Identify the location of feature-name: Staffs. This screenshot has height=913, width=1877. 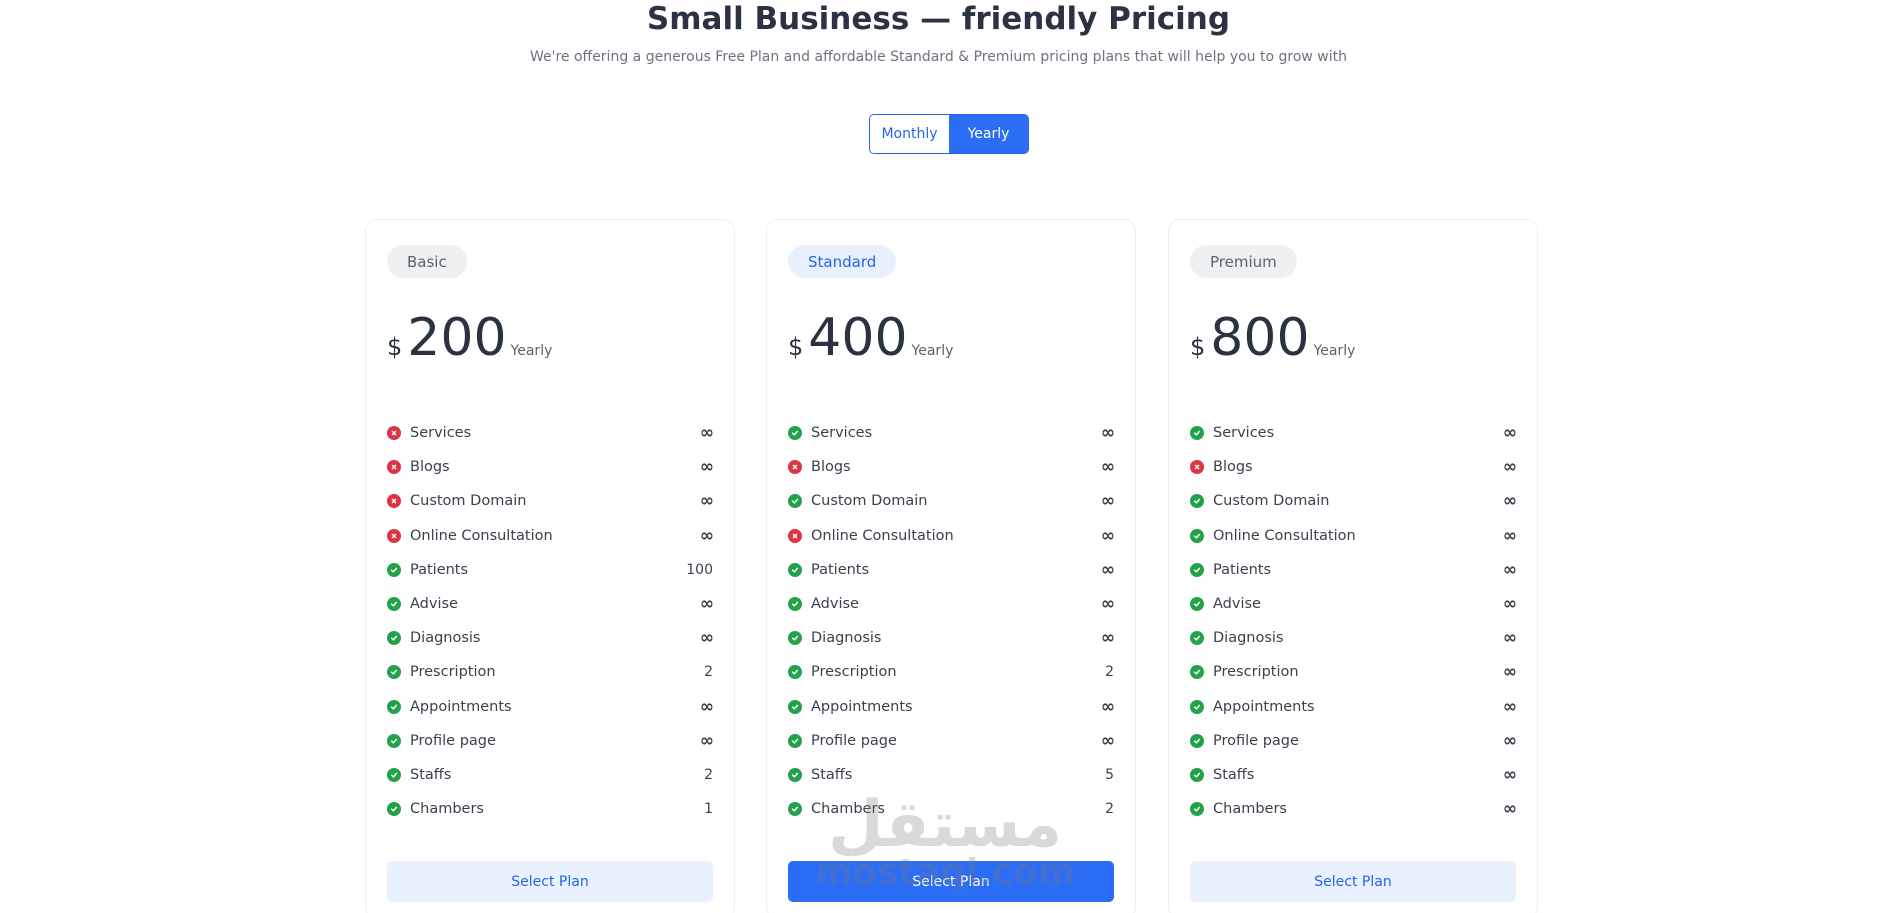
(1234, 774).